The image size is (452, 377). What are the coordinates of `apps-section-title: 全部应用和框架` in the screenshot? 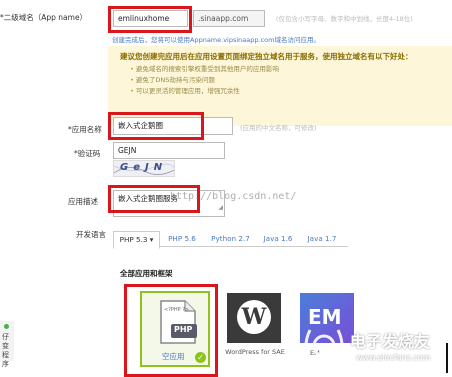 It's located at (146, 273).